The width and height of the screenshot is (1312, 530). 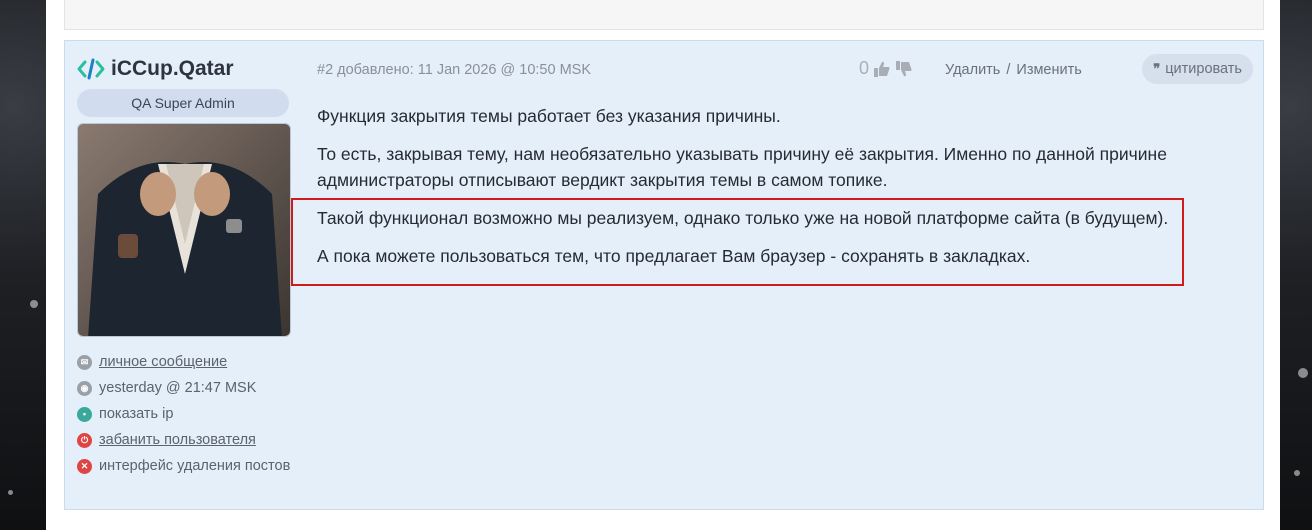 I want to click on private-message-item: ✉ личное сообщение, so click(x=184, y=362).